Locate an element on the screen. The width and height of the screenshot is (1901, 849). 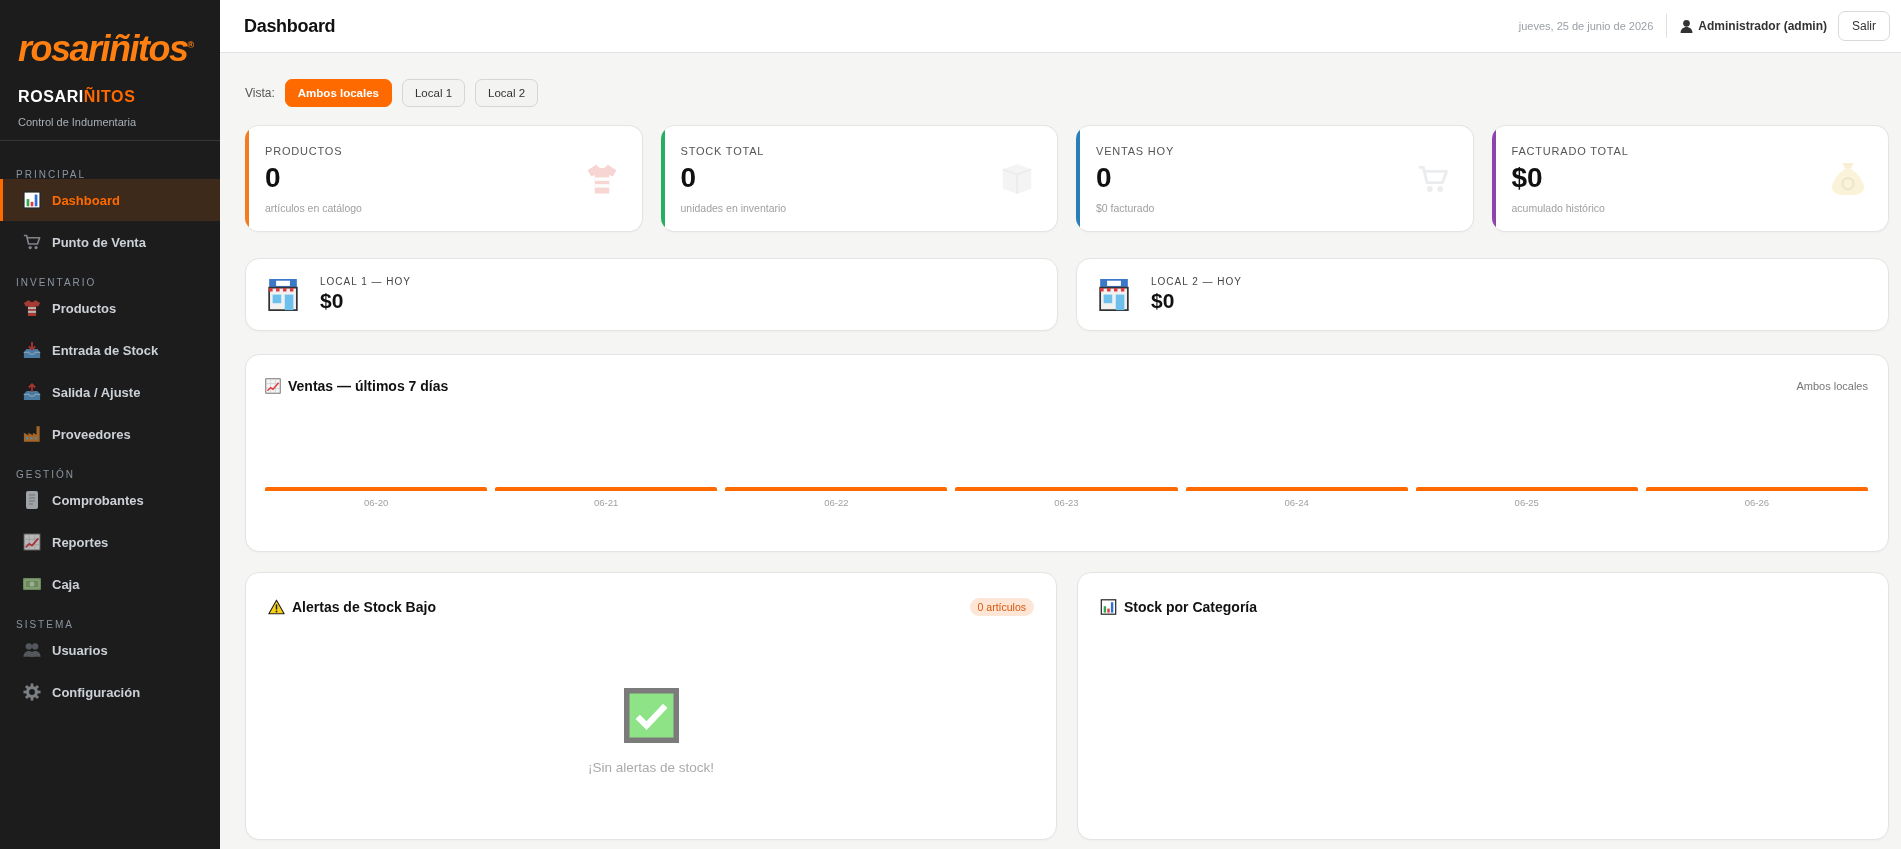
nav-item: Proveedores is located at coordinates (110, 434).